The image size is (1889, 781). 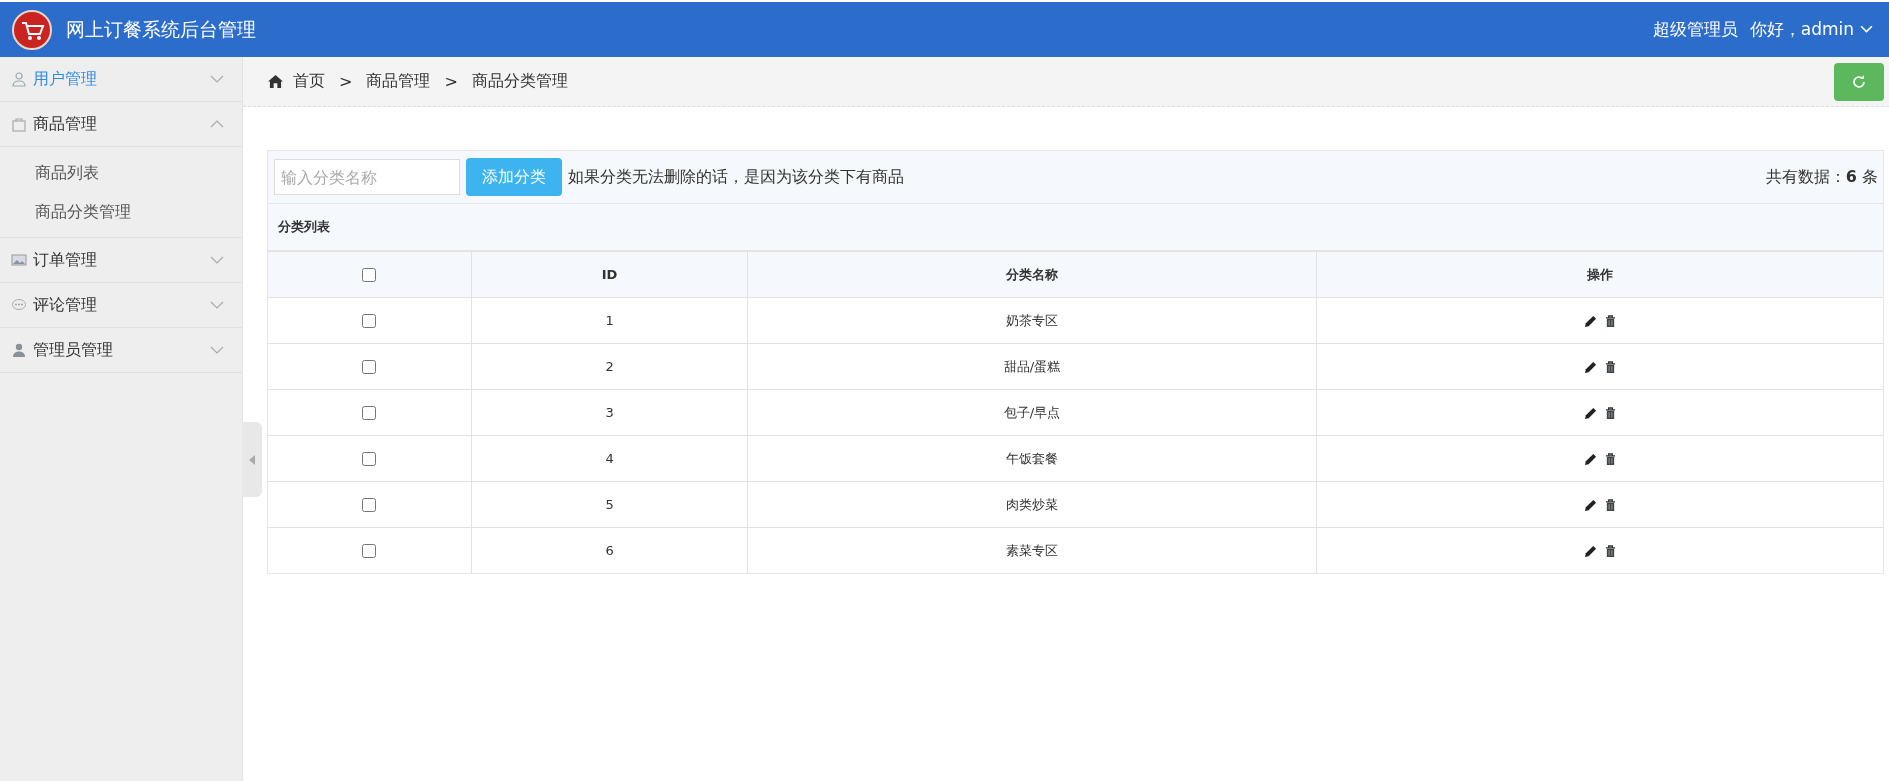 What do you see at coordinates (19, 79) in the screenshot?
I see `user-outline-icon` at bounding box center [19, 79].